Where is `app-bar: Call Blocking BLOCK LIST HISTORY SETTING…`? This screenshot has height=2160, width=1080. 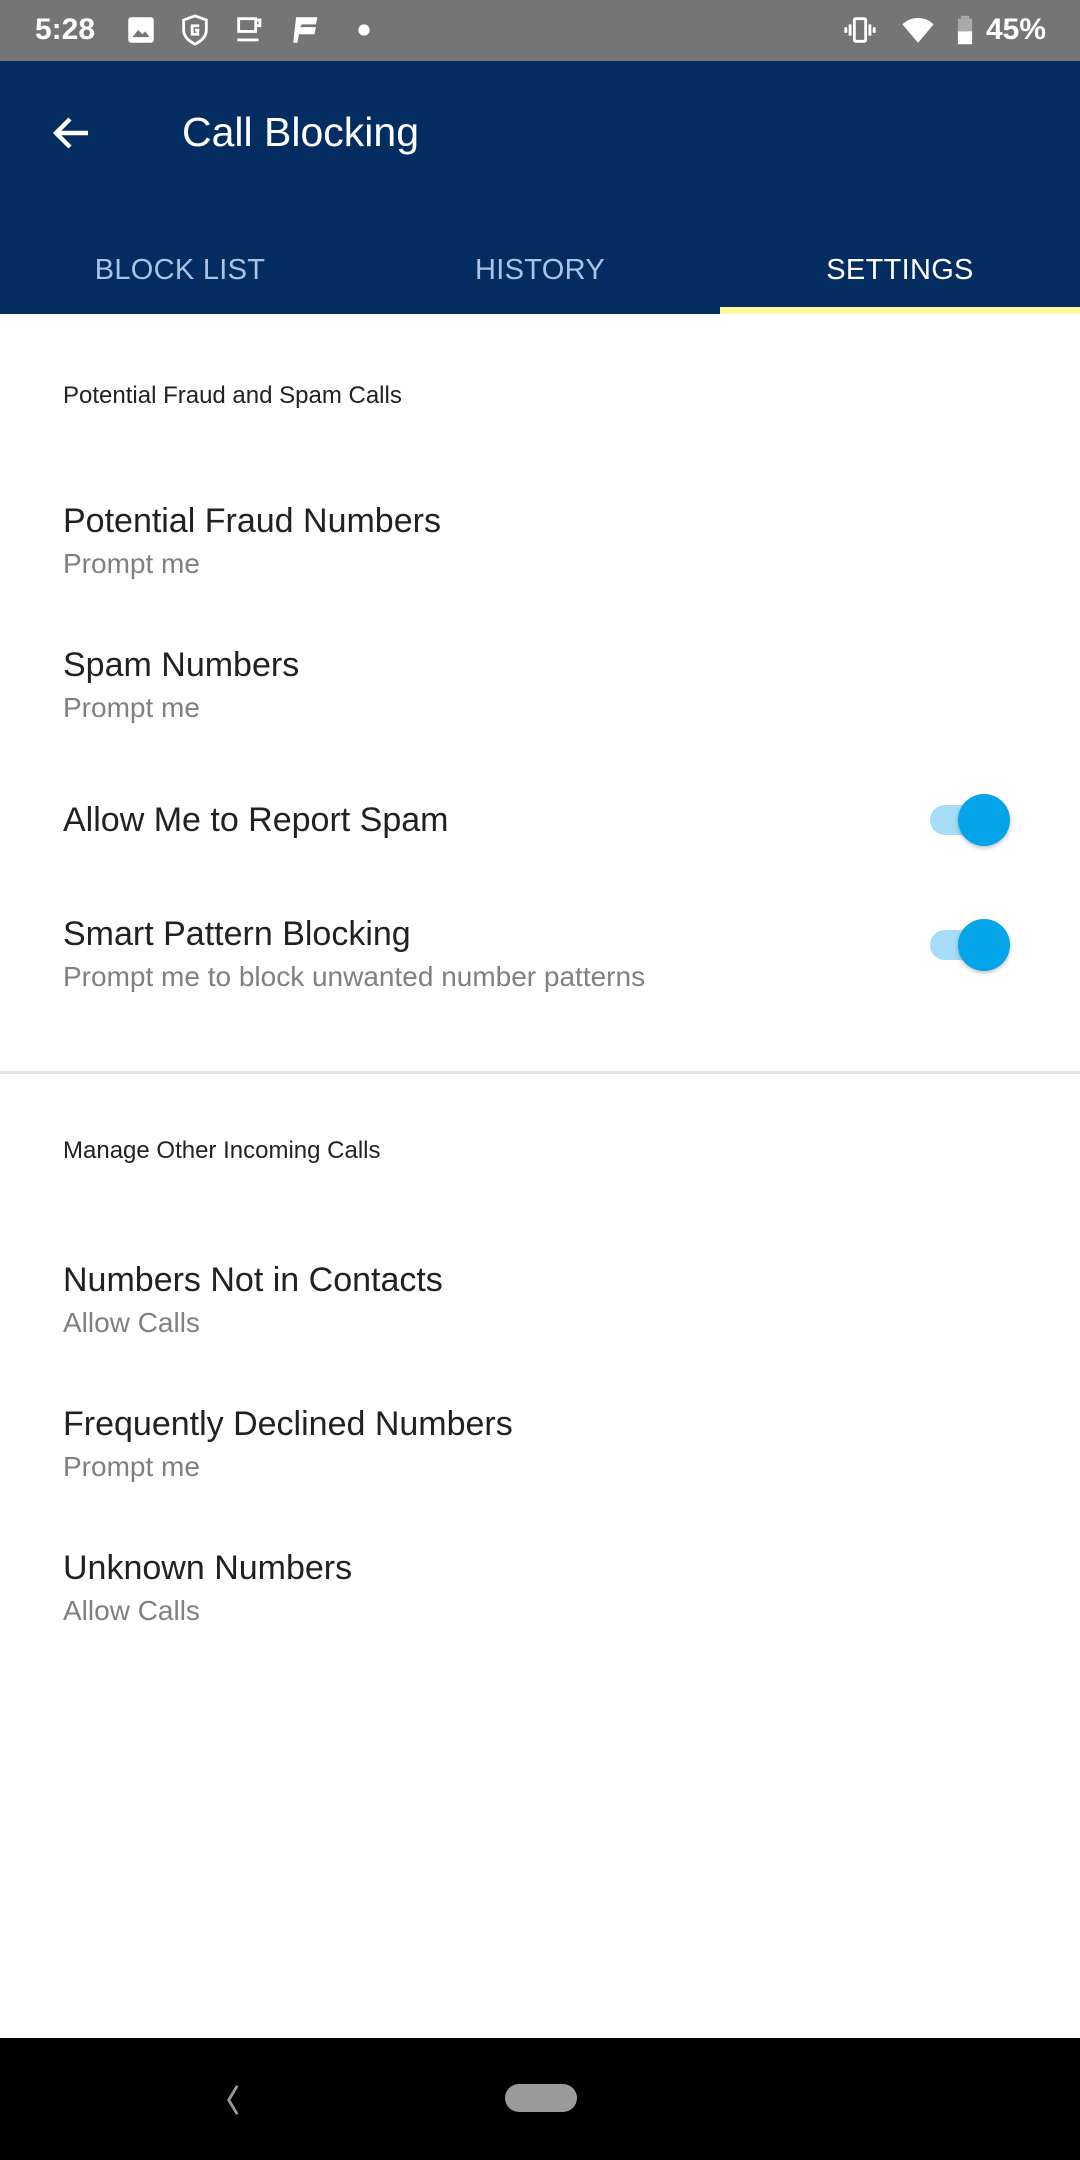
app-bar: Call Blocking BLOCK LIST HISTORY SETTING… is located at coordinates (540, 187).